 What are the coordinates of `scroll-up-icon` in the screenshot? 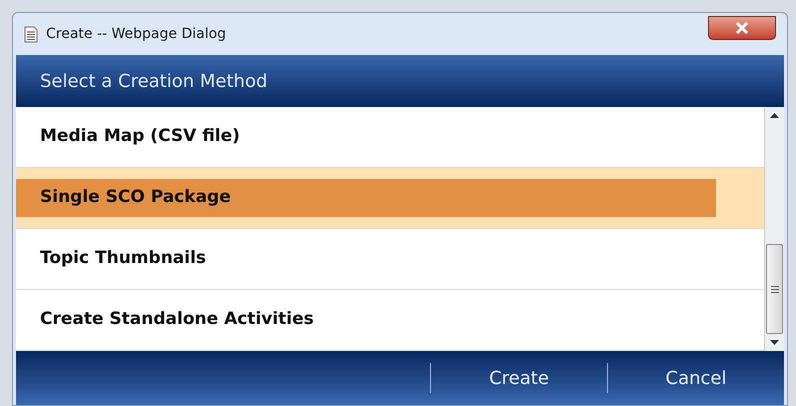 It's located at (774, 115).